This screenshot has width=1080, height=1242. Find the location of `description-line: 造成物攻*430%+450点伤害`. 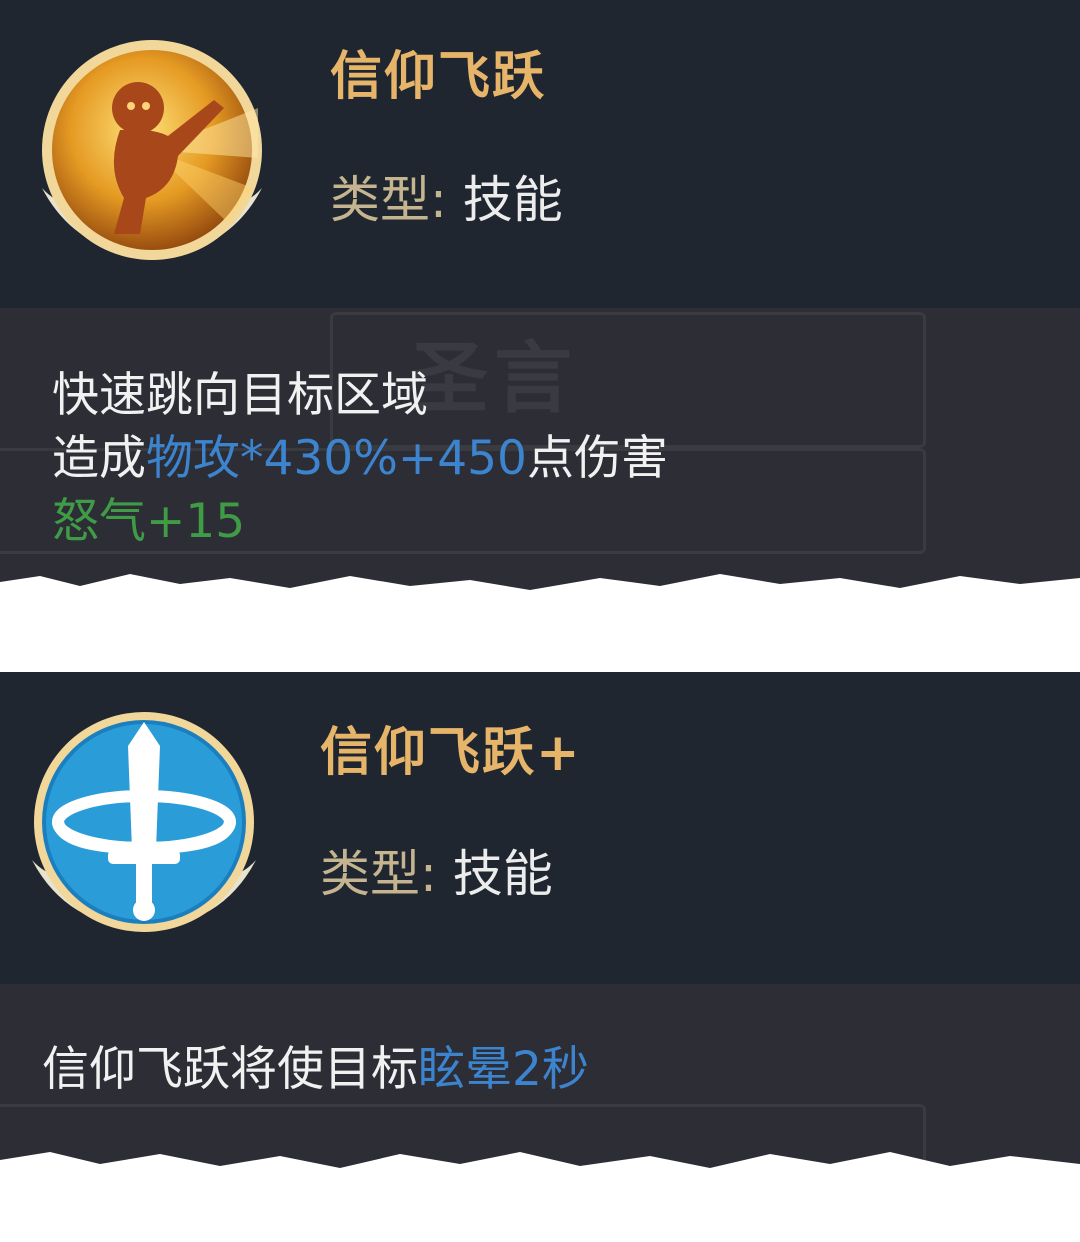

description-line: 造成物攻*430%+450点伤害 is located at coordinates (360, 458).